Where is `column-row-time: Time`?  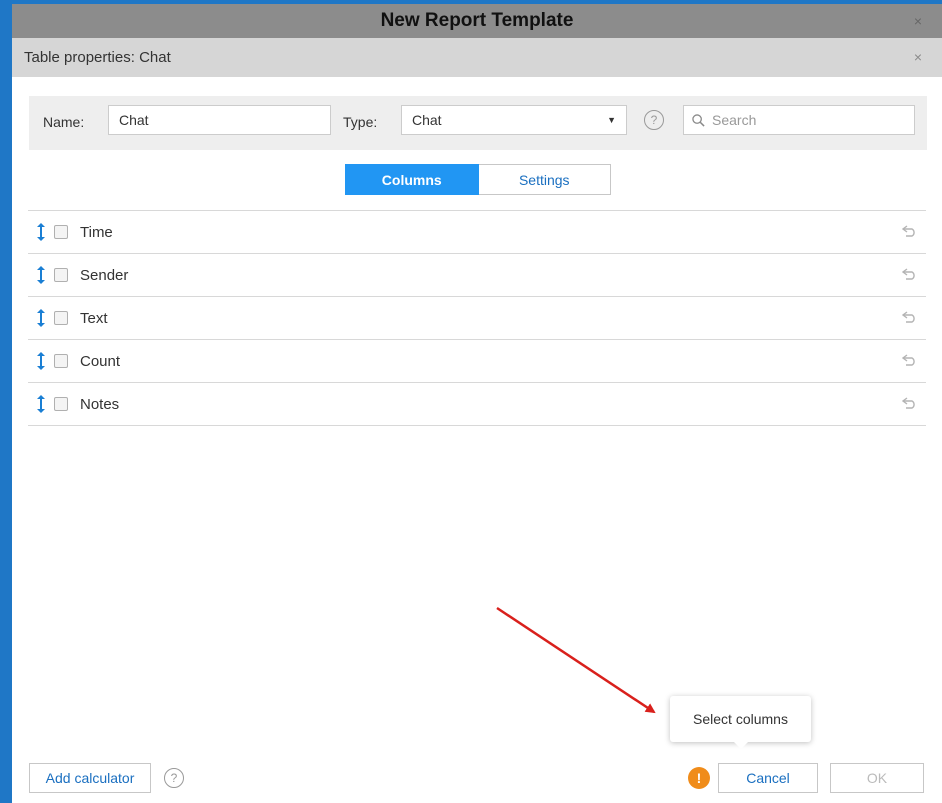
column-row-time: Time is located at coordinates (477, 232).